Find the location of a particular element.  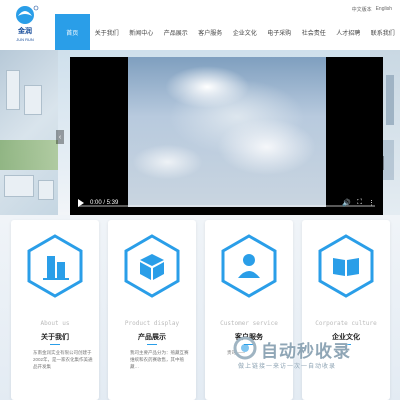

card-description: 东南金润实业有限公司创建于2002年，是一家农化集作美通品开发集 is located at coordinates (63, 359).